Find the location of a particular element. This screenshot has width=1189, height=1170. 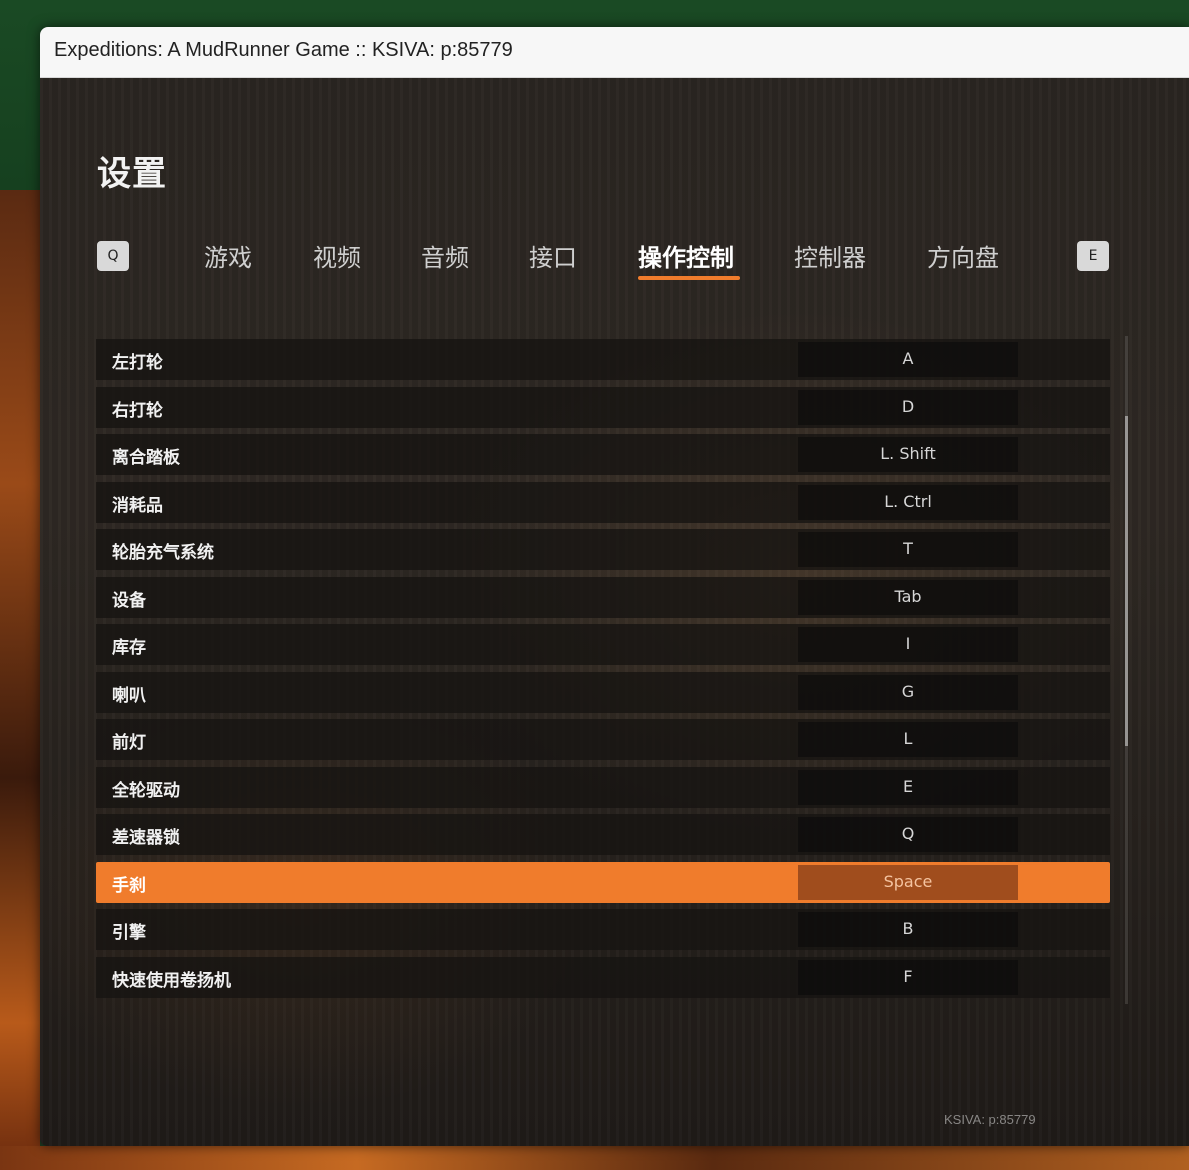

tab-video: 视频 is located at coordinates (337, 255).